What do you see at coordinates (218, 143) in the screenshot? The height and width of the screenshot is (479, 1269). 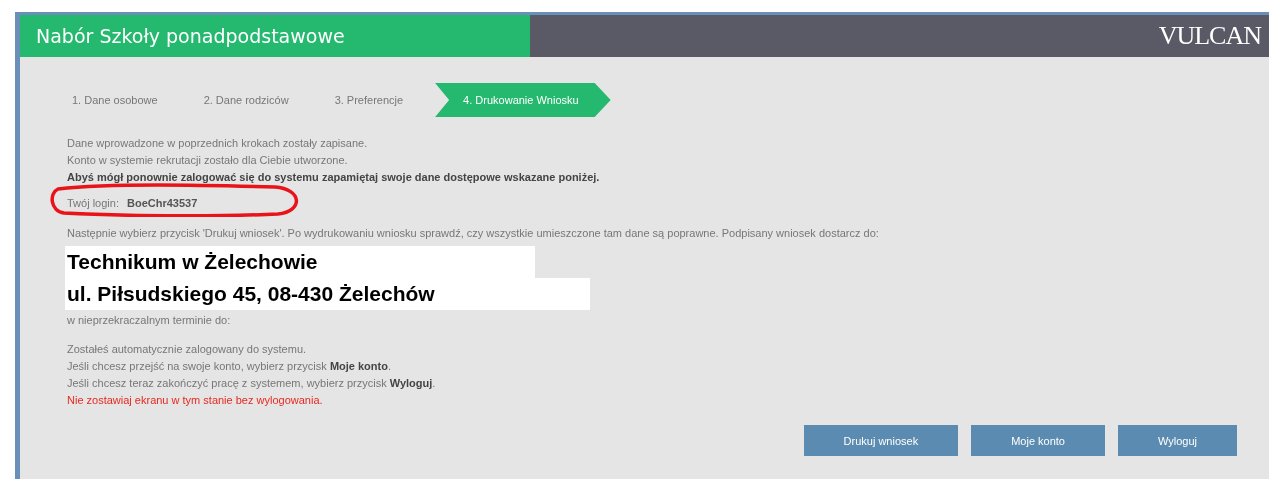 I see `message-text: Dane wprowadzone w poprzednich krokach zostały zapisane.` at bounding box center [218, 143].